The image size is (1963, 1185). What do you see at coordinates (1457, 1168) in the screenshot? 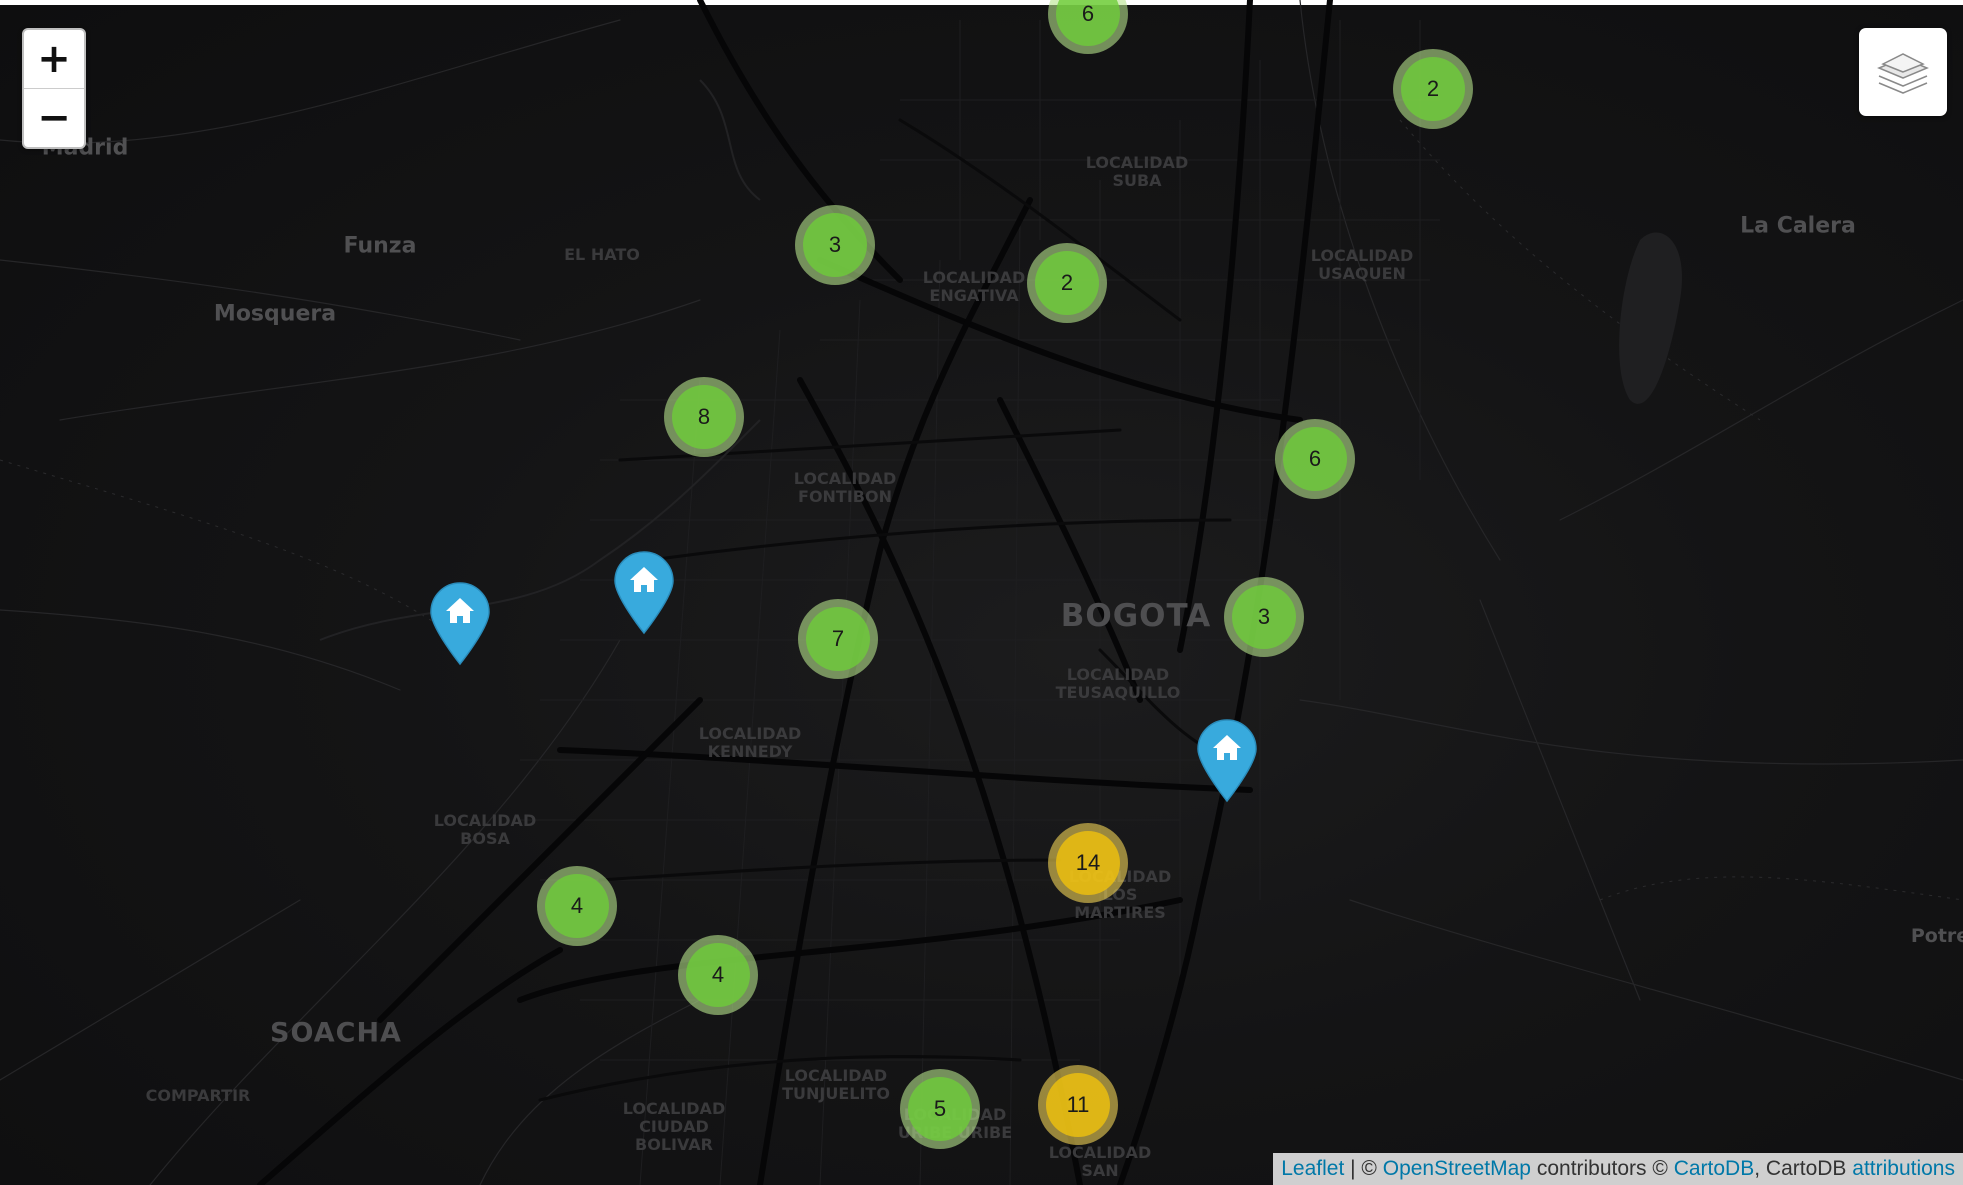
I see `openstreetmap-link: OpenStreetMap` at bounding box center [1457, 1168].